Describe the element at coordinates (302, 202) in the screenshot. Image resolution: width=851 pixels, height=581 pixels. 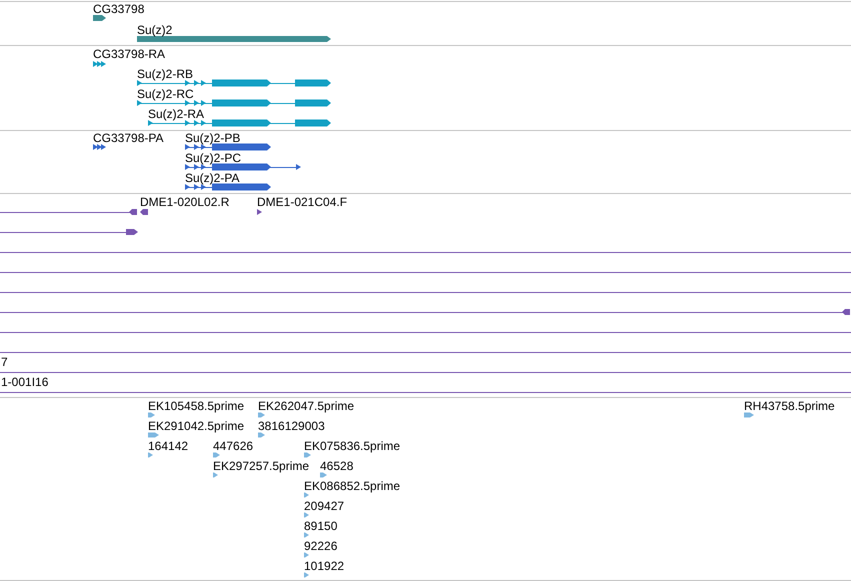
I see `feature-label: DME1-021C04.F` at that location.